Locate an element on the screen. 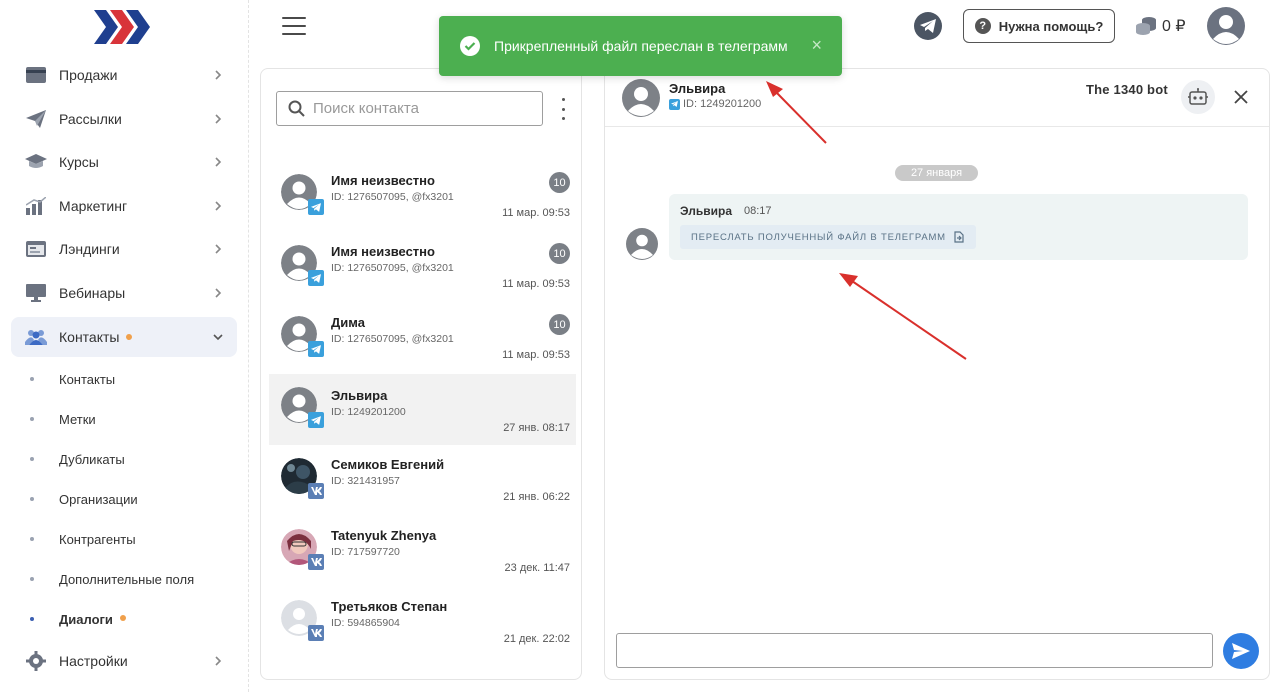 This screenshot has width=1280, height=692. sidebar-subitem-dialogs: Диалоги is located at coordinates (78, 619).